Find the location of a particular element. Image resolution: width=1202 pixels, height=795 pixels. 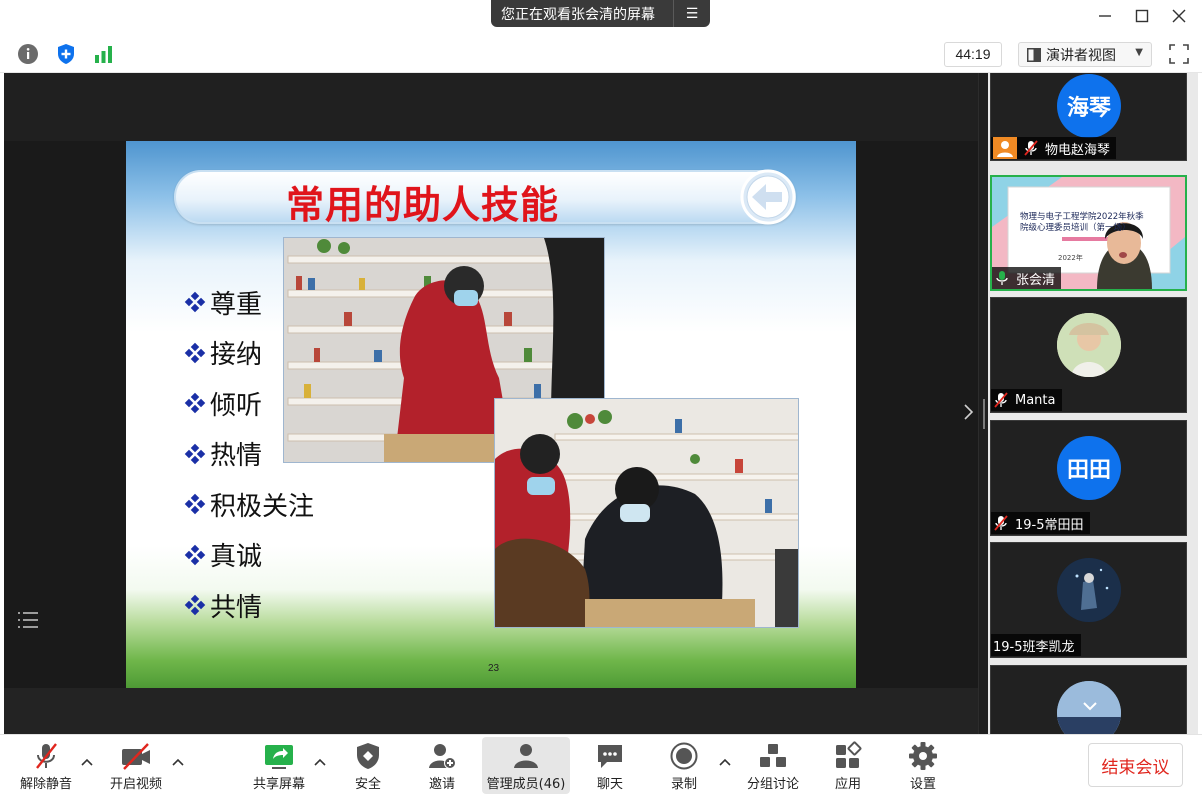

bullet-item: 共情 is located at coordinates (249, 605).